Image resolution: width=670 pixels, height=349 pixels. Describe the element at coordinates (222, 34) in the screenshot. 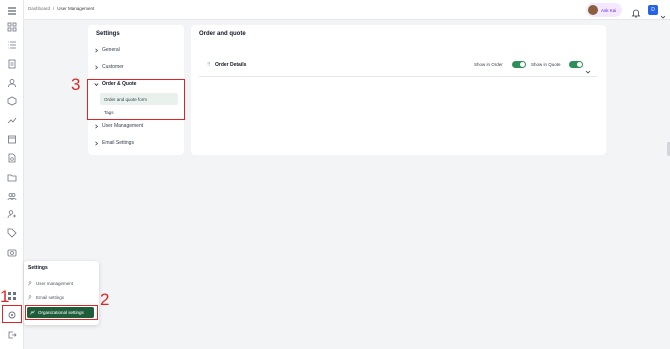

I see `page-title: Order and quote` at that location.